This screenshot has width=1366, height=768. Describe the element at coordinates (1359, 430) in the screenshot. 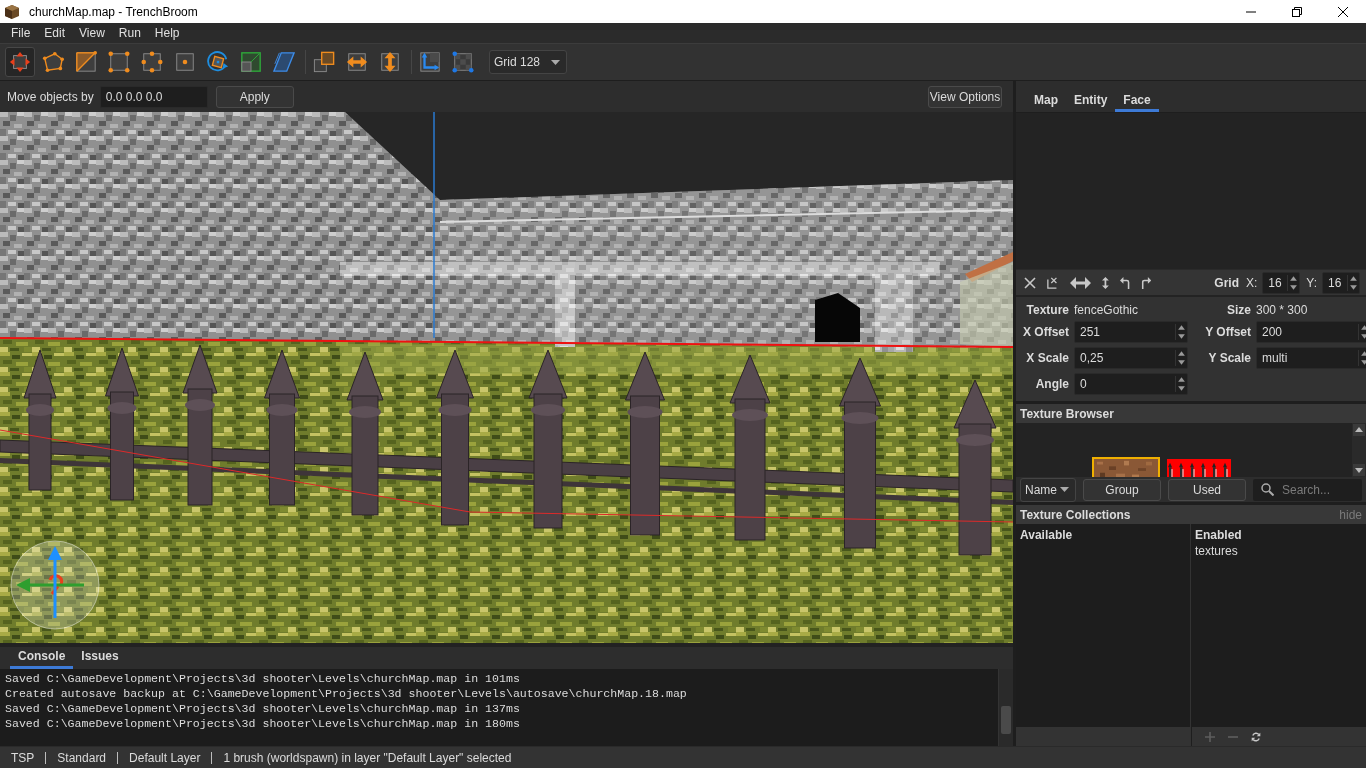

I see `scroll-up-icon` at that location.